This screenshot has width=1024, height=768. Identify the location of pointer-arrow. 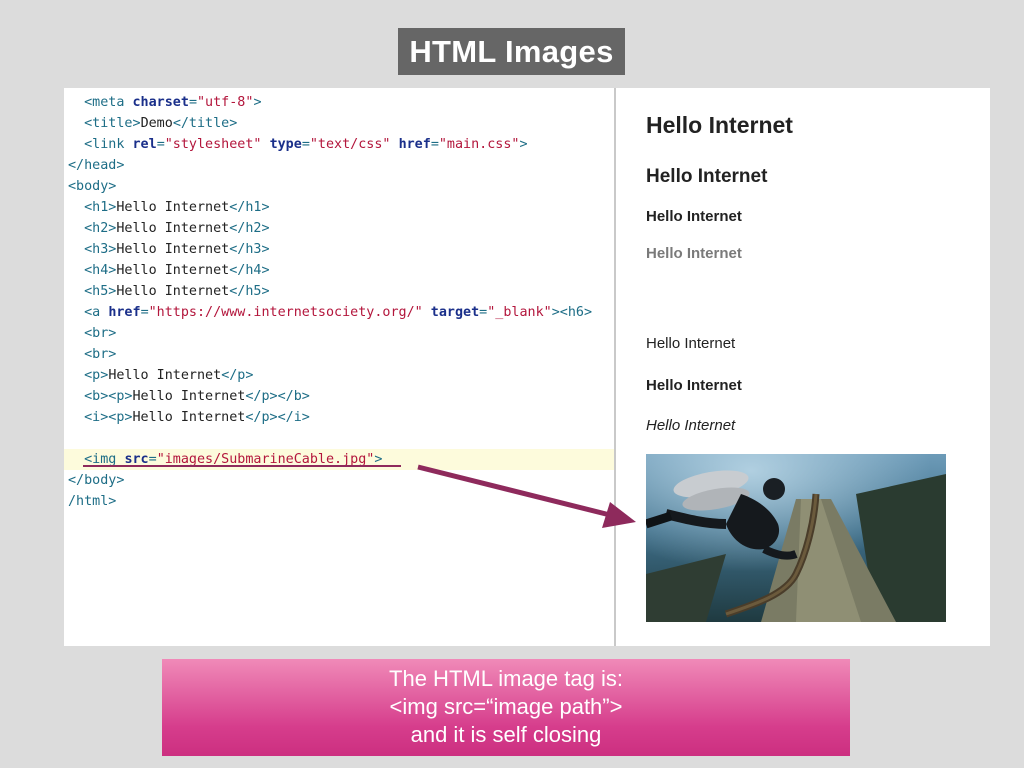
(526, 496).